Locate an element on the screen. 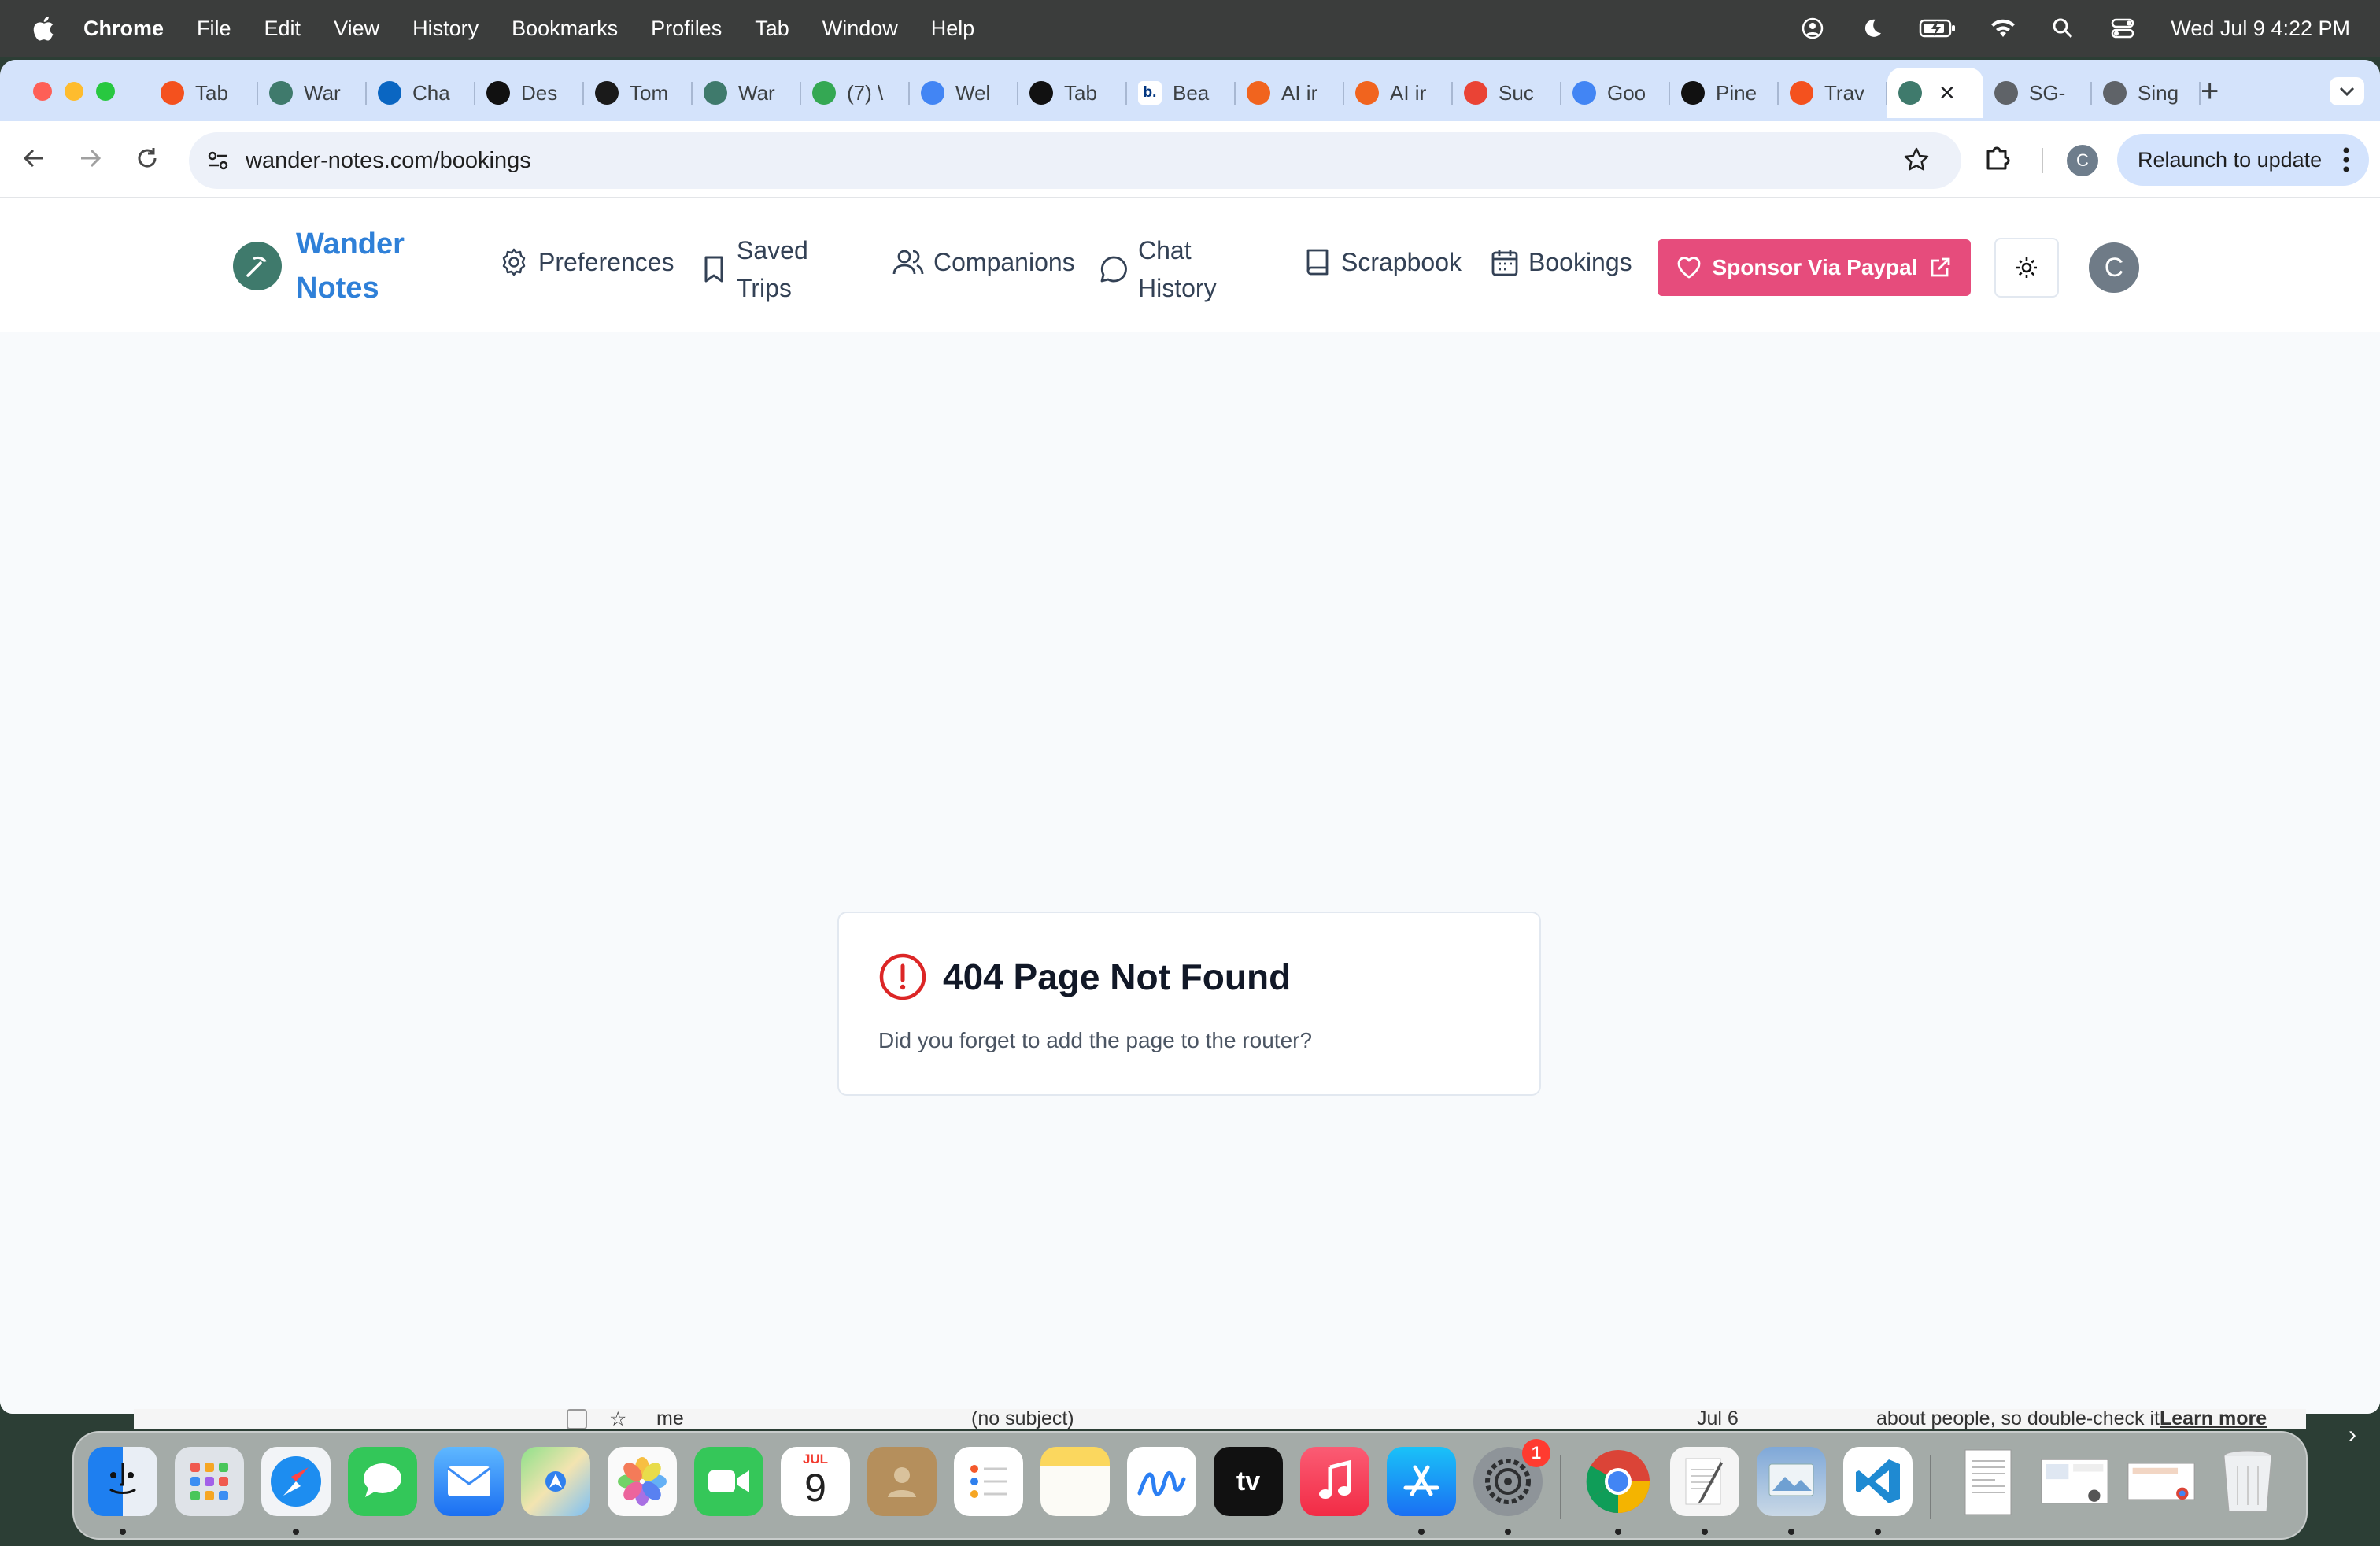 Image resolution: width=2380 pixels, height=1546 pixels. tab: Des is located at coordinates (529, 93).